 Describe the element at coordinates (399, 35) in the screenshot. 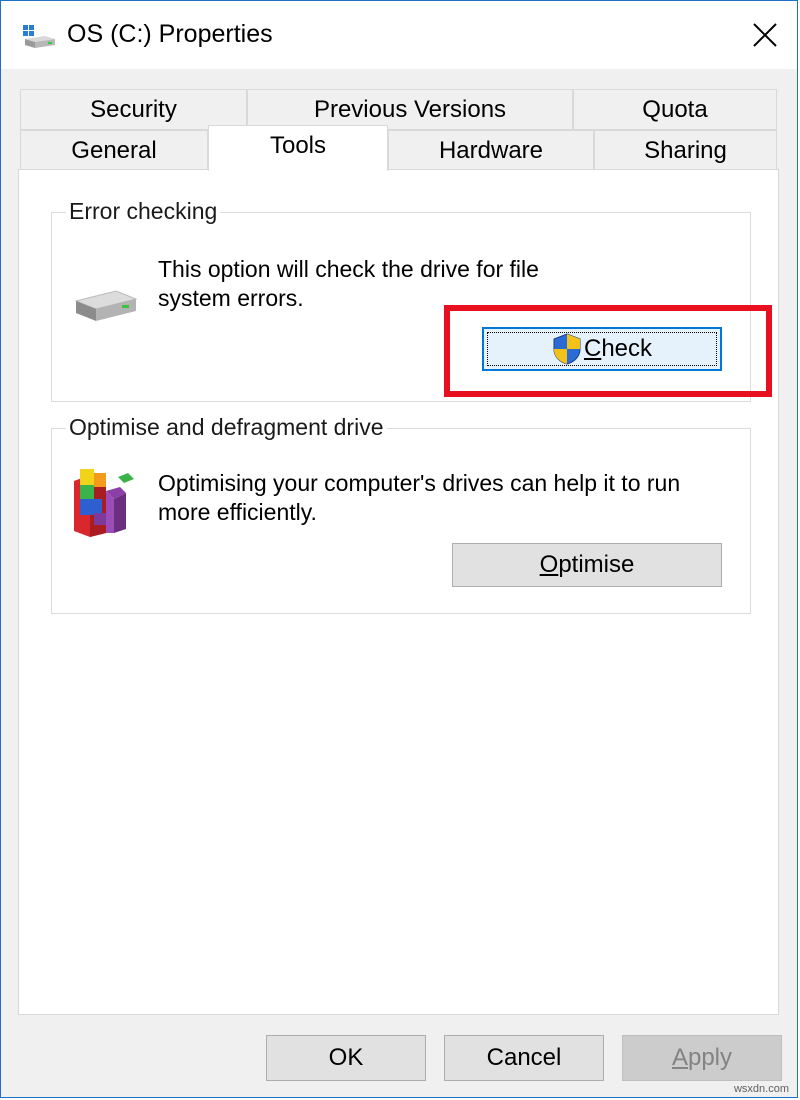

I see `title-bar: OS (C:) Properties` at that location.